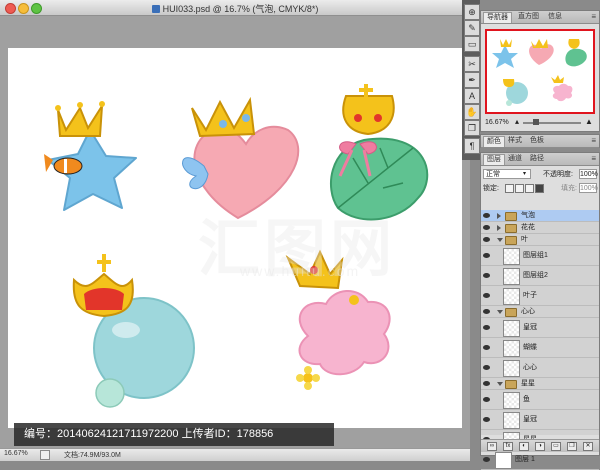 The image size is (600, 470). I want to click on watermark-info-bar: 编号：20140624121711972200 上传者ID：178856, so click(174, 434).